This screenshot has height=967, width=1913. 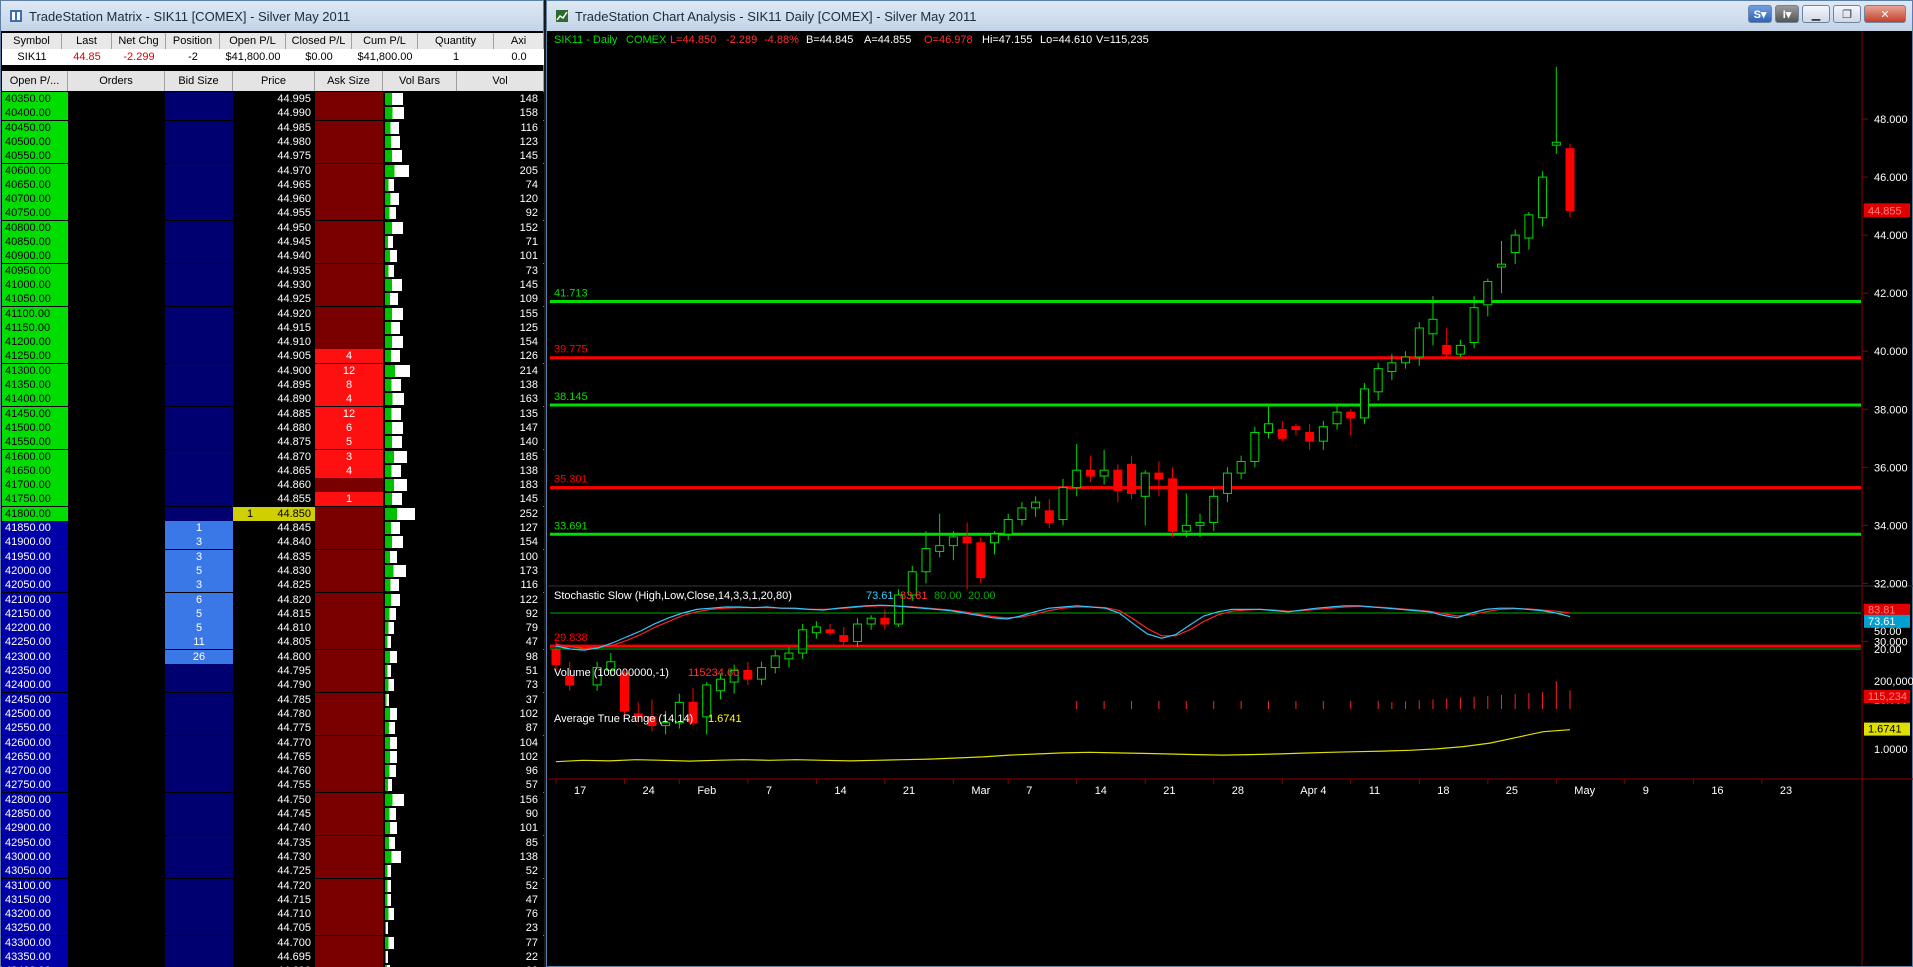 I want to click on price-cell: 44.900, so click(x=274, y=370).